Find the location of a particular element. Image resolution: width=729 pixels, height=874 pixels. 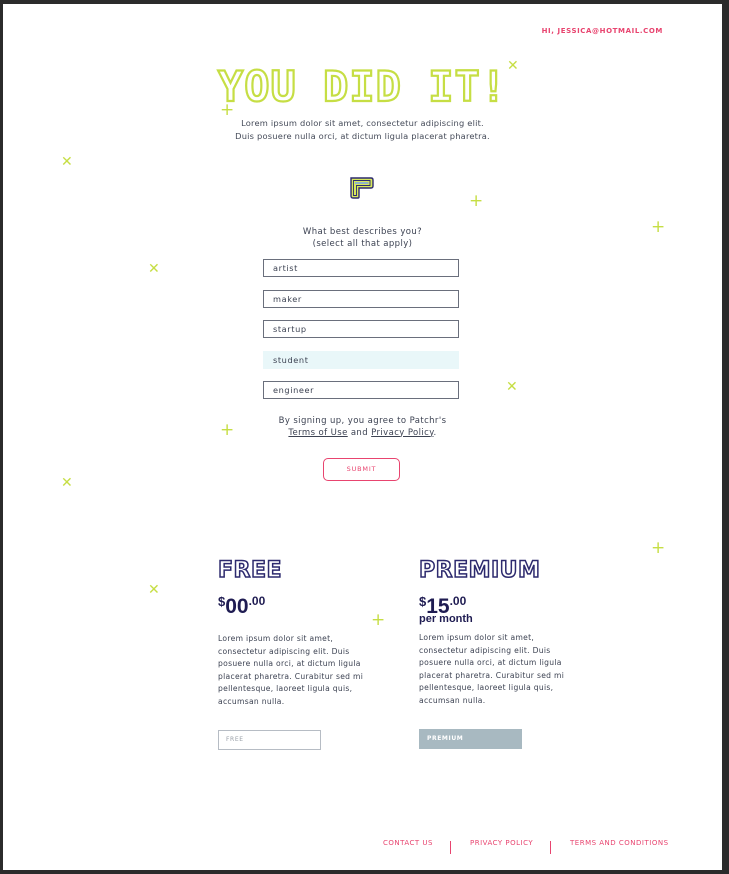

plan-premium-title: PREMIUM is located at coordinates (479, 571).